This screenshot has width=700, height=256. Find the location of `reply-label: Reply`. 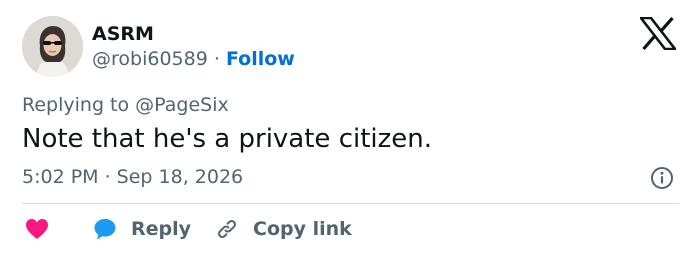

reply-label: Reply is located at coordinates (161, 229).